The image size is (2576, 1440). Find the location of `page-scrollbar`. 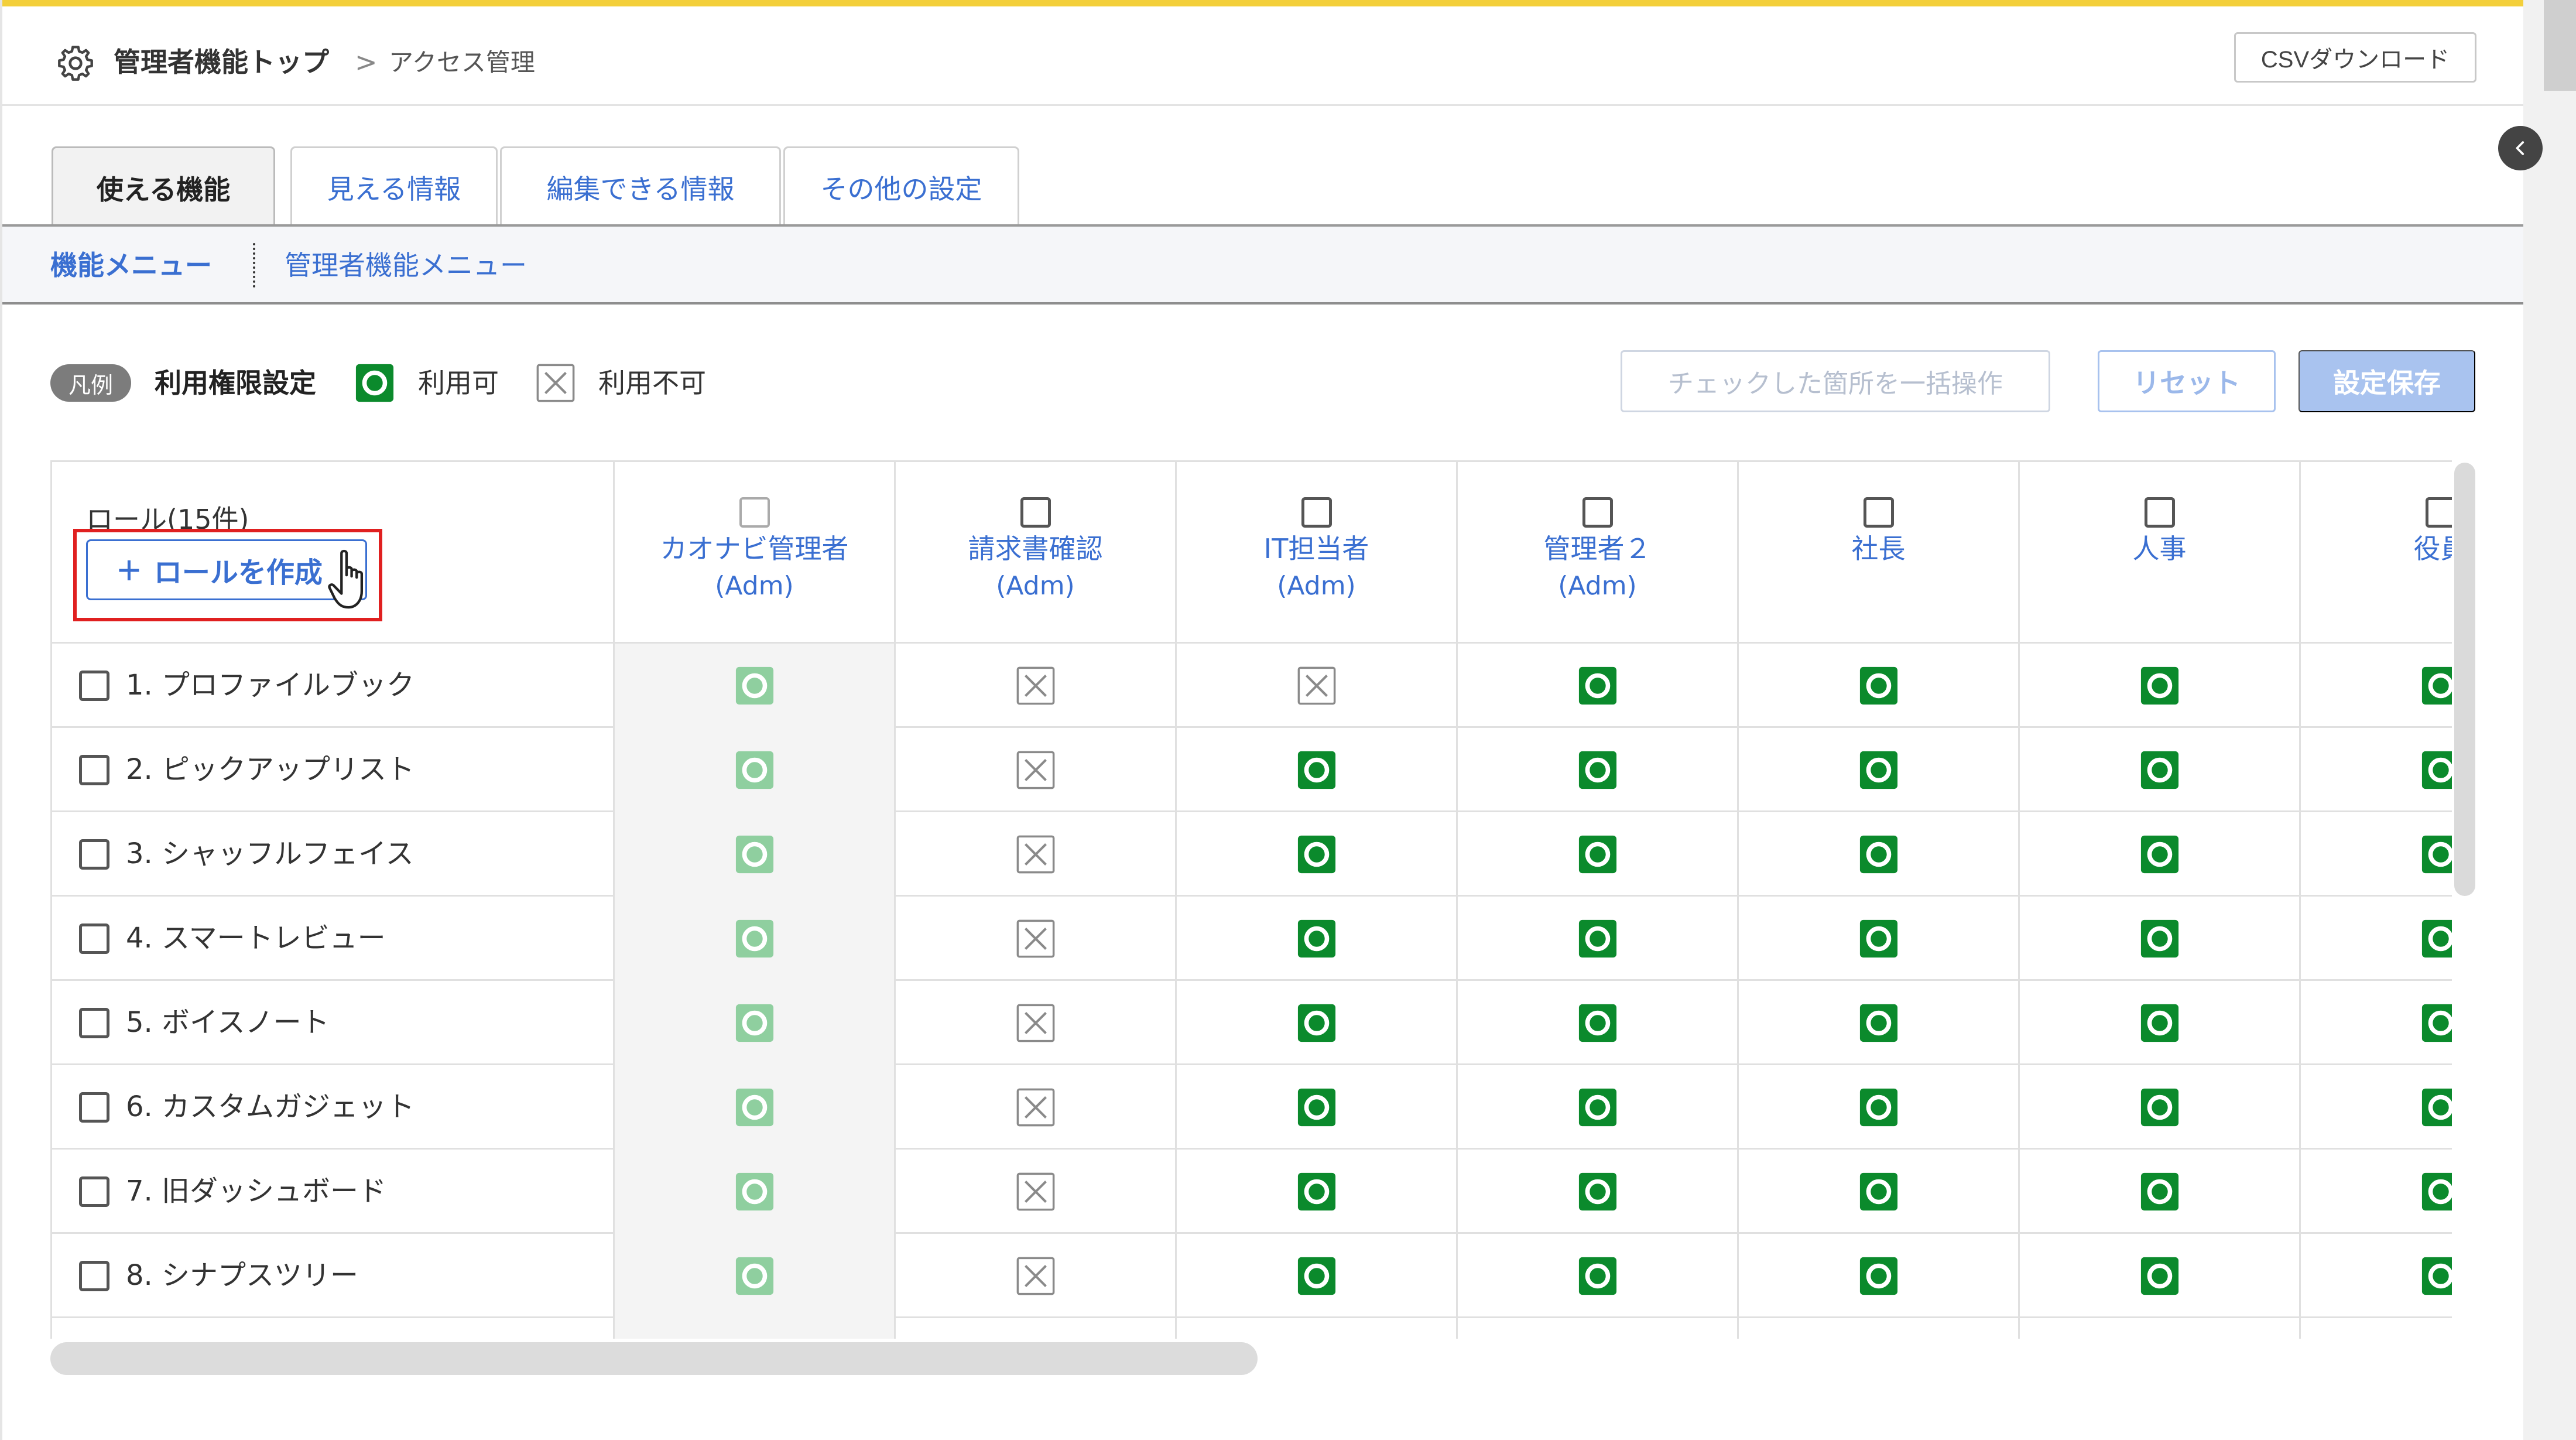

page-scrollbar is located at coordinates (2560, 45).